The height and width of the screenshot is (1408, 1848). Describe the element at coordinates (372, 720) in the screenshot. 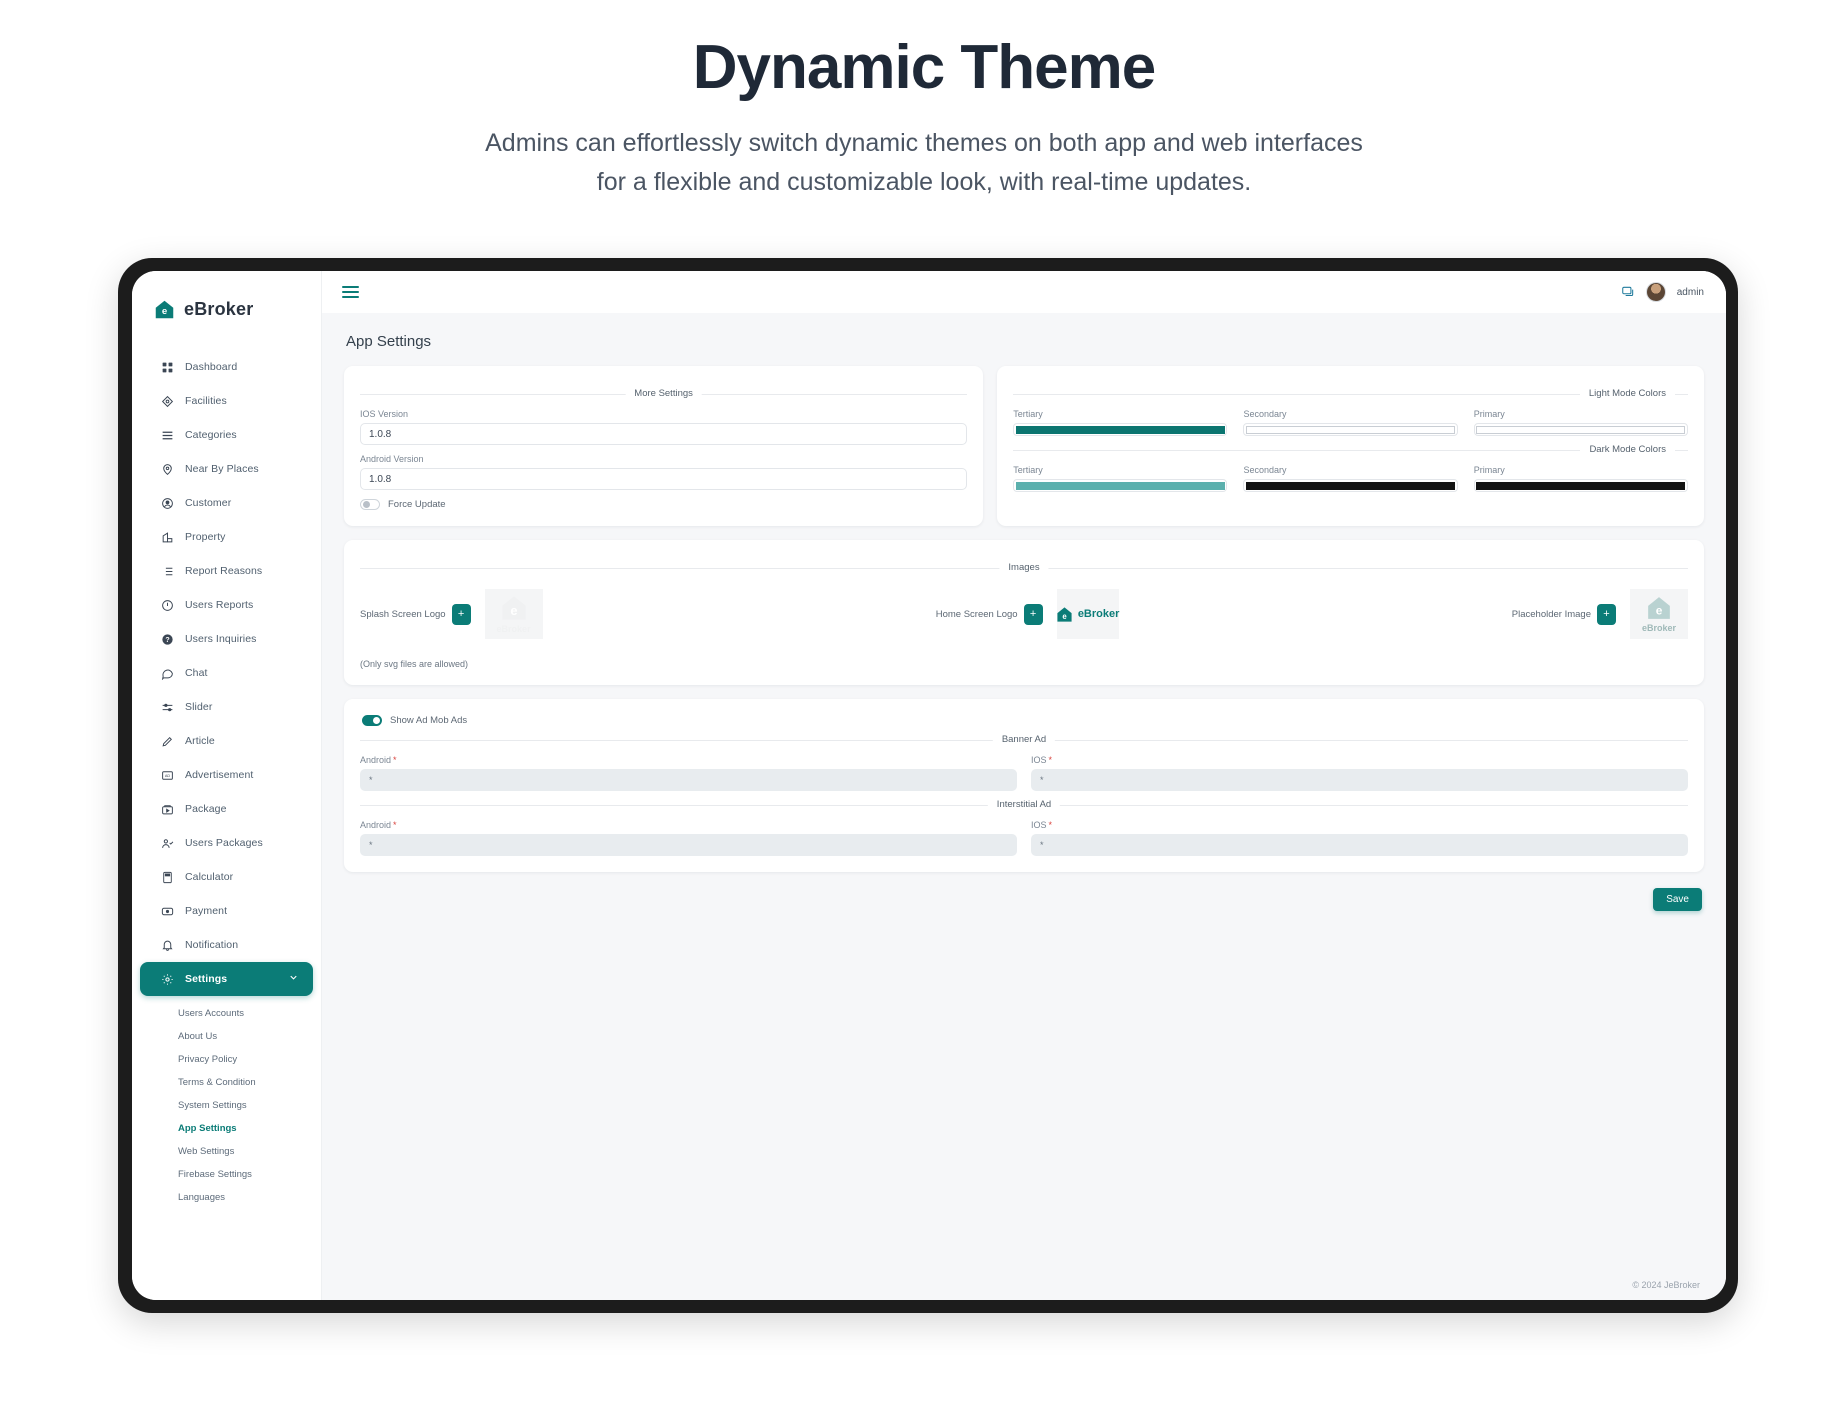

I see `show-admob-toggle` at that location.